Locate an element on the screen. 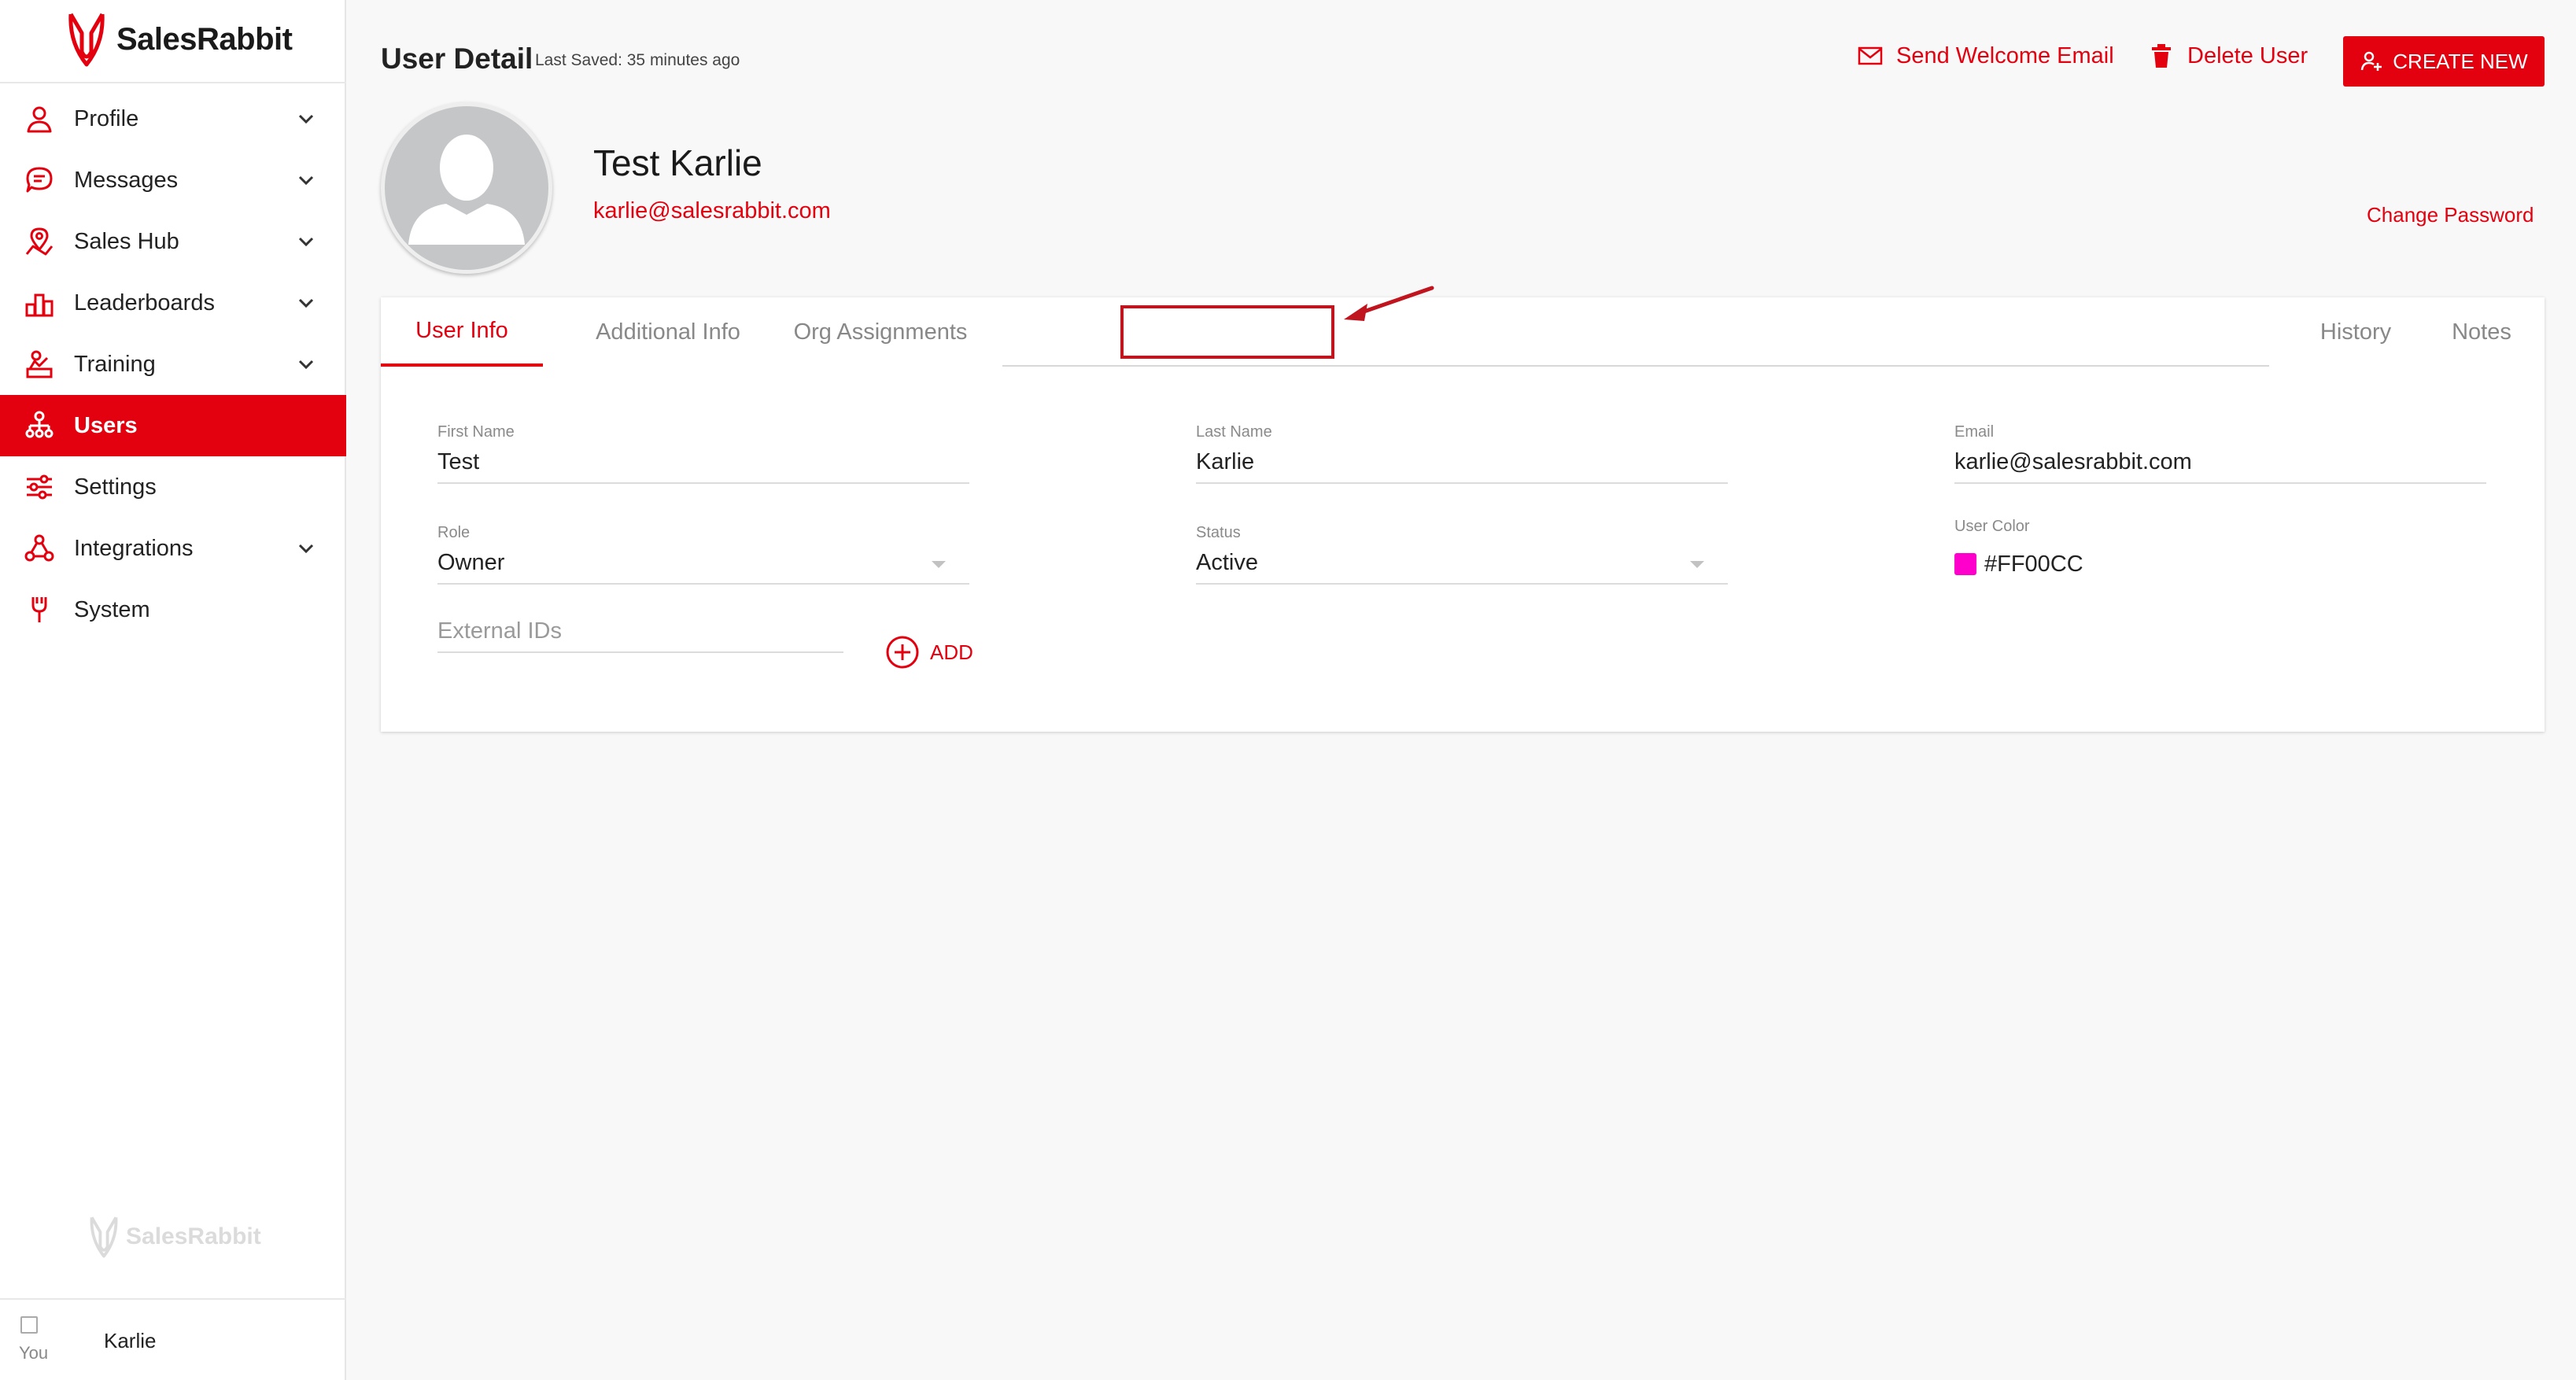  training-icon is located at coordinates (39, 364).